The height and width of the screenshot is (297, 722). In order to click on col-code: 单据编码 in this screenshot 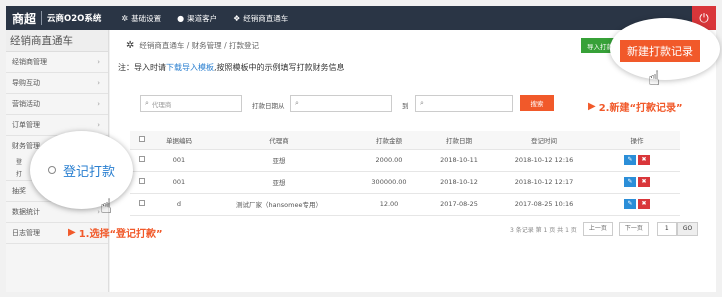, I will do `click(179, 140)`.